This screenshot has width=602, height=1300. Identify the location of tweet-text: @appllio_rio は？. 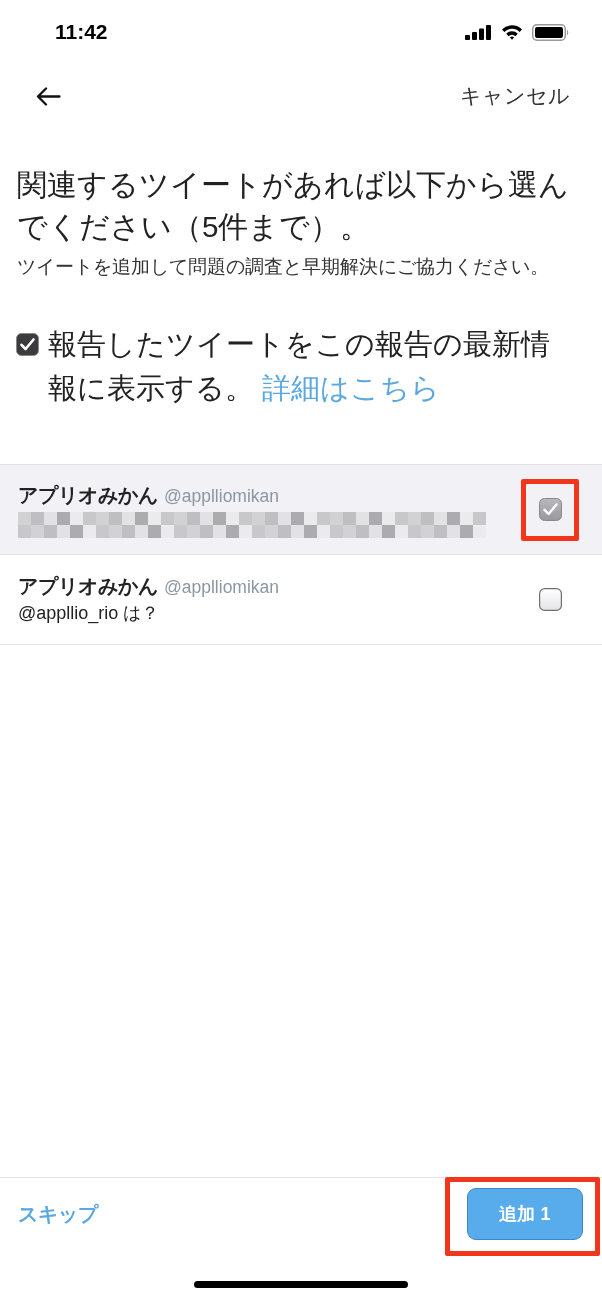
(89, 614).